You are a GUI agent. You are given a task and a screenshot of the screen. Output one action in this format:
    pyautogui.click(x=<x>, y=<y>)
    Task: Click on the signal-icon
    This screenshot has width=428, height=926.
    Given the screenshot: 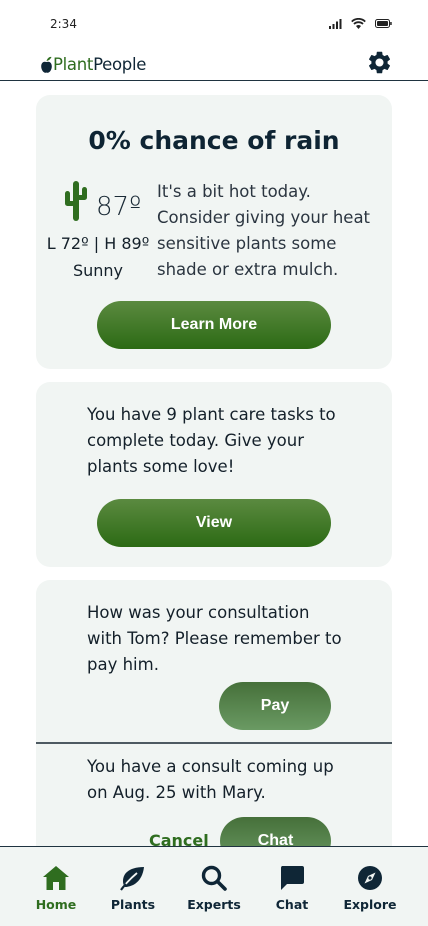 What is the action you would take?
    pyautogui.click(x=335, y=23)
    